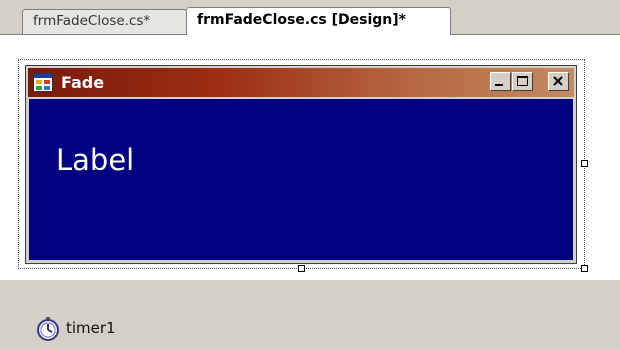  Describe the element at coordinates (500, 81) in the screenshot. I see `minimize-button` at that location.